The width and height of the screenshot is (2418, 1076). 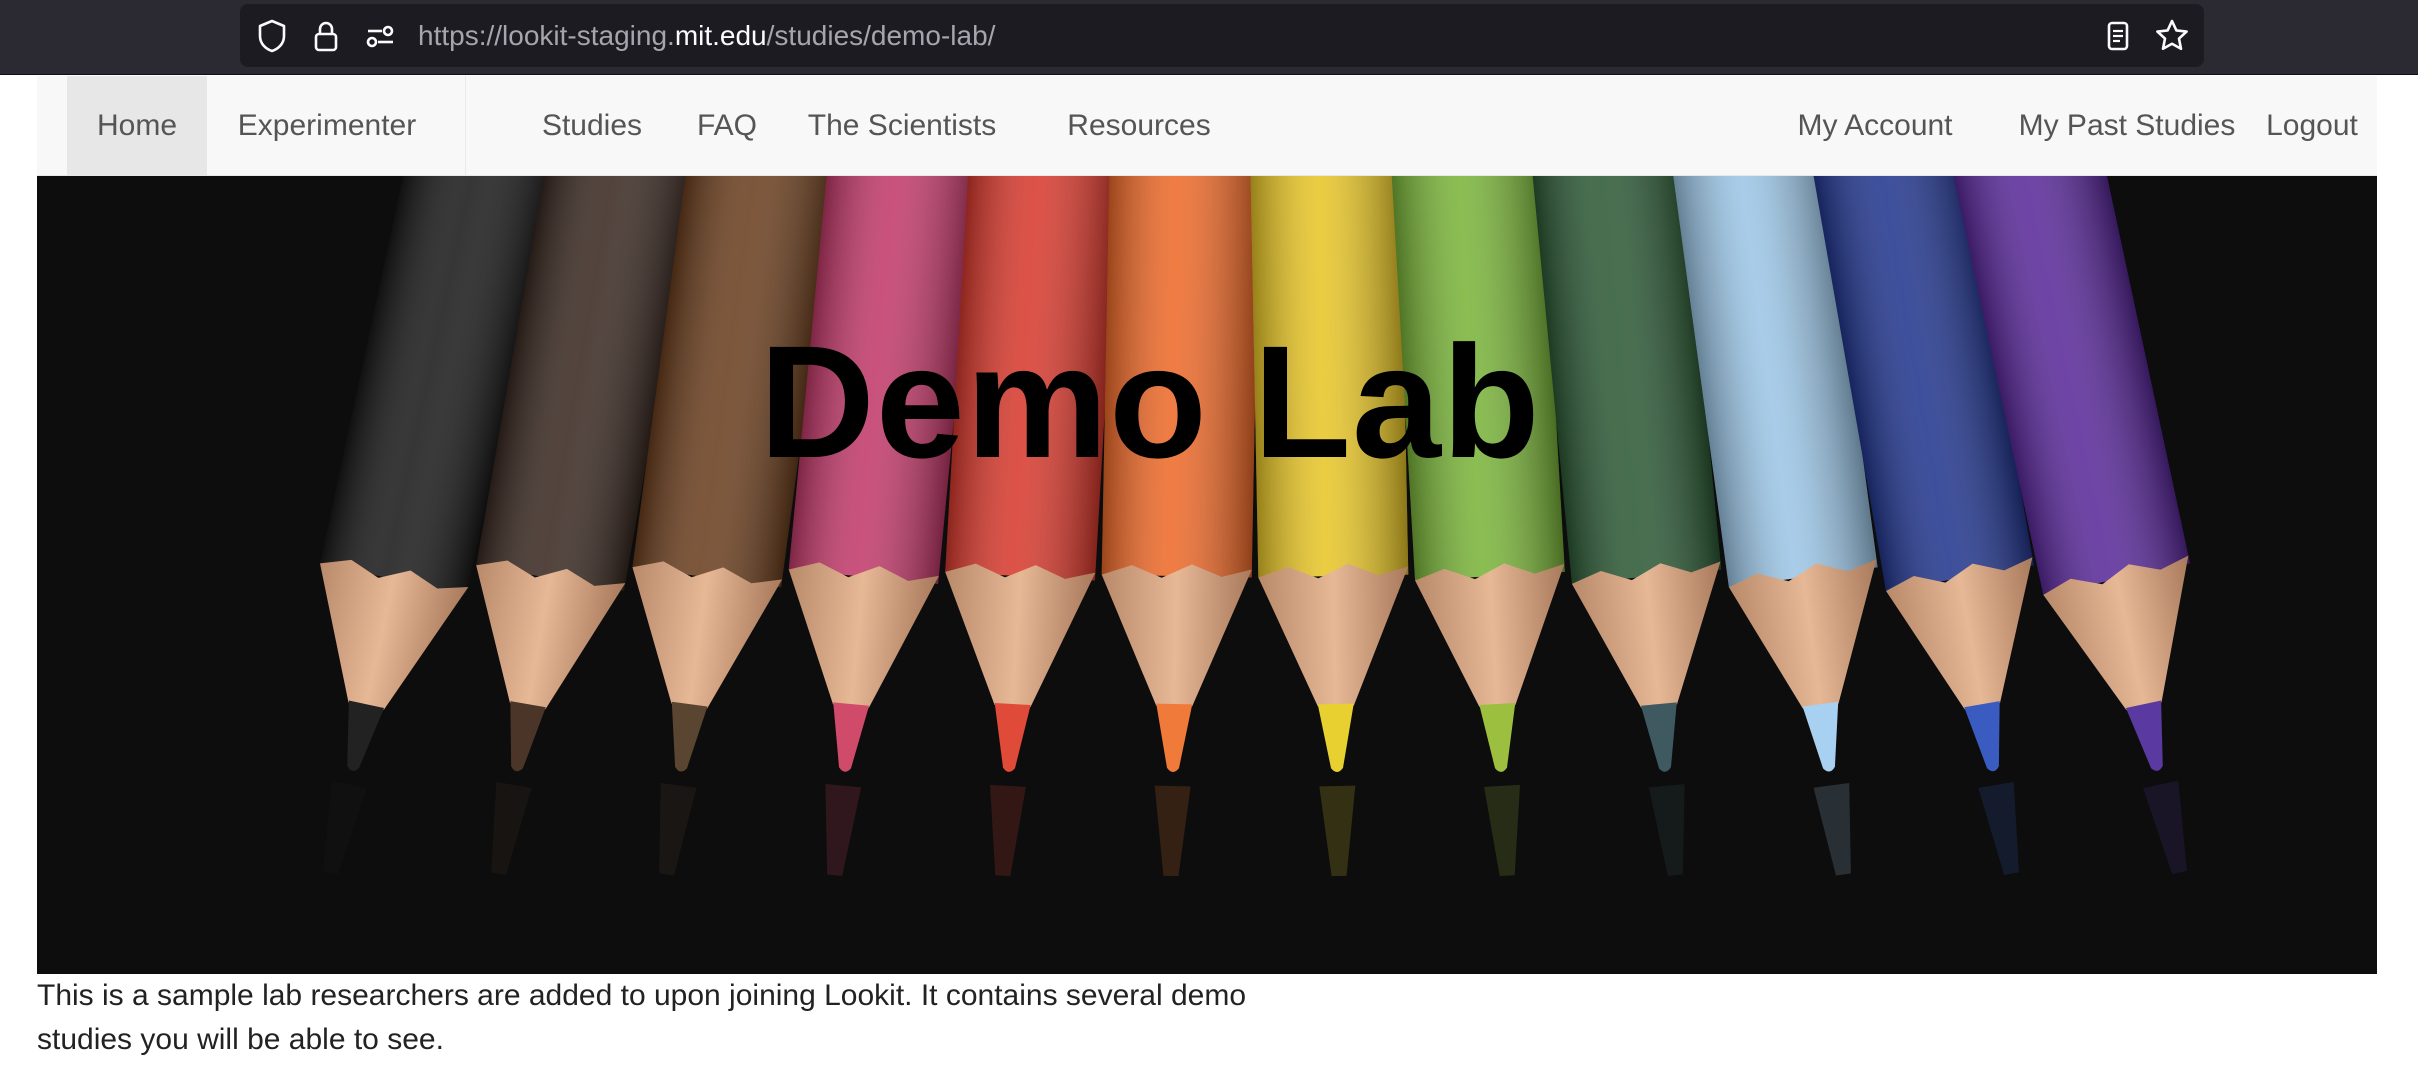 I want to click on nav-the-scientists: The Scientists, so click(x=902, y=126).